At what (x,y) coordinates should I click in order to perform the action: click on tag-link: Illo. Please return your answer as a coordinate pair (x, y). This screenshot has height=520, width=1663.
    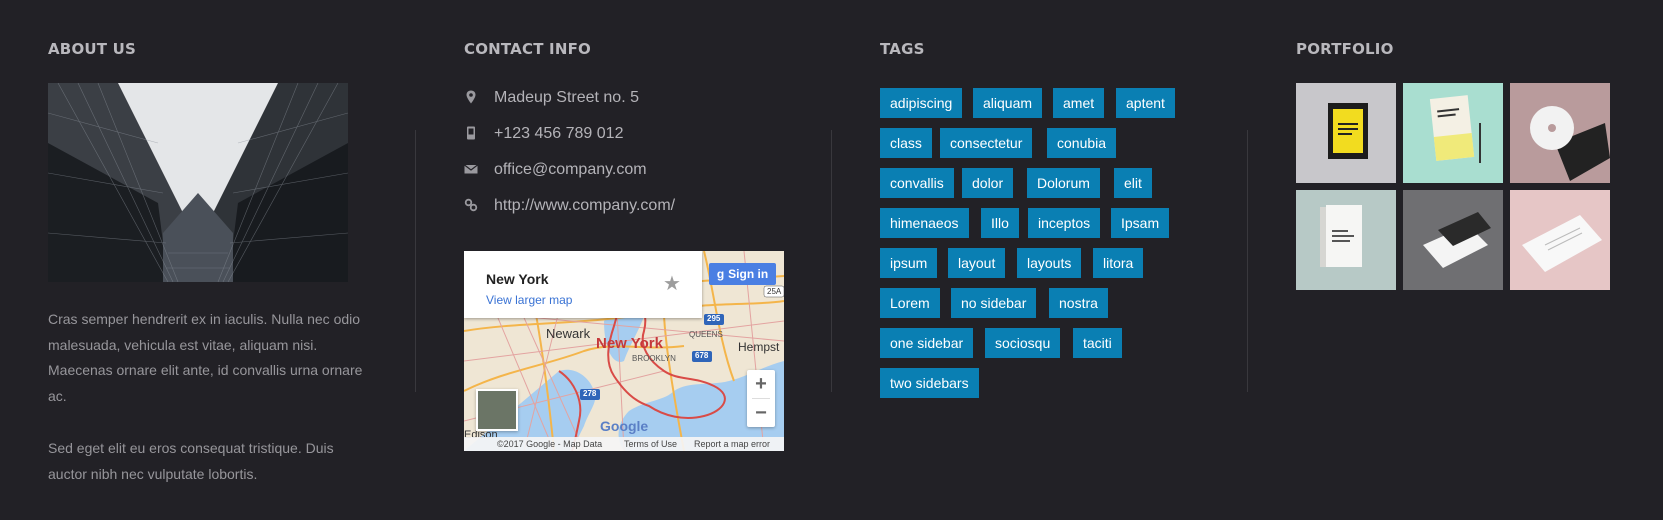
    Looking at the image, I should click on (1000, 223).